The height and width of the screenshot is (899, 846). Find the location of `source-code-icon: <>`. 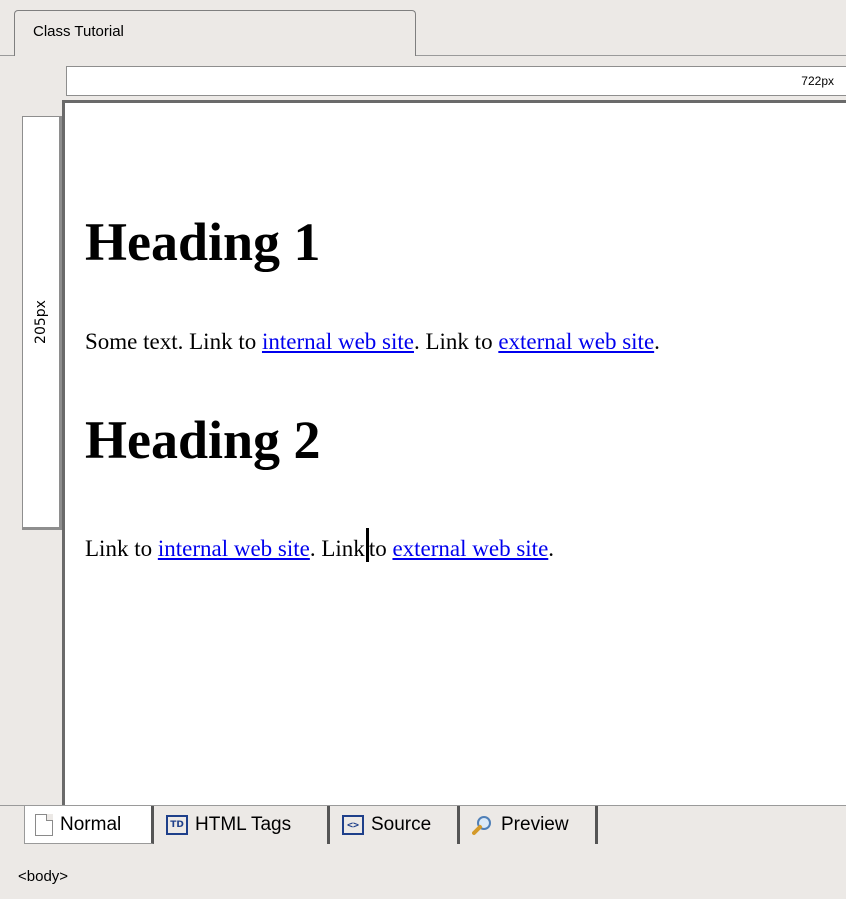

source-code-icon: <> is located at coordinates (353, 825).